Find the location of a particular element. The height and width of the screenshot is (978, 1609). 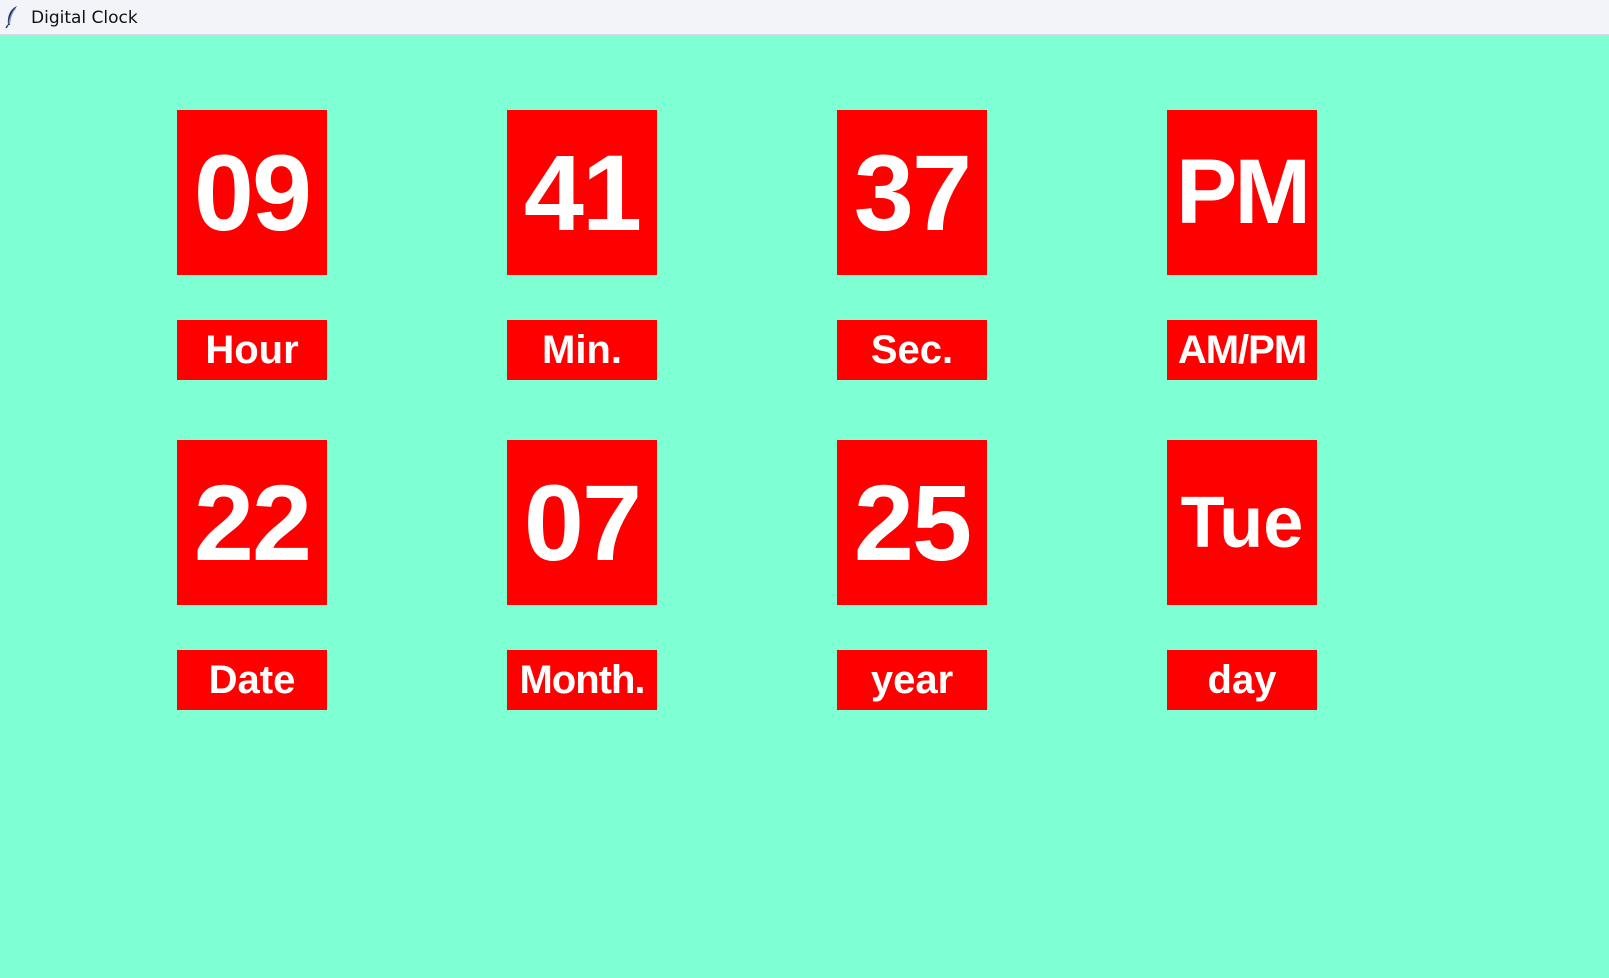

year-value: 25 is located at coordinates (912, 522).